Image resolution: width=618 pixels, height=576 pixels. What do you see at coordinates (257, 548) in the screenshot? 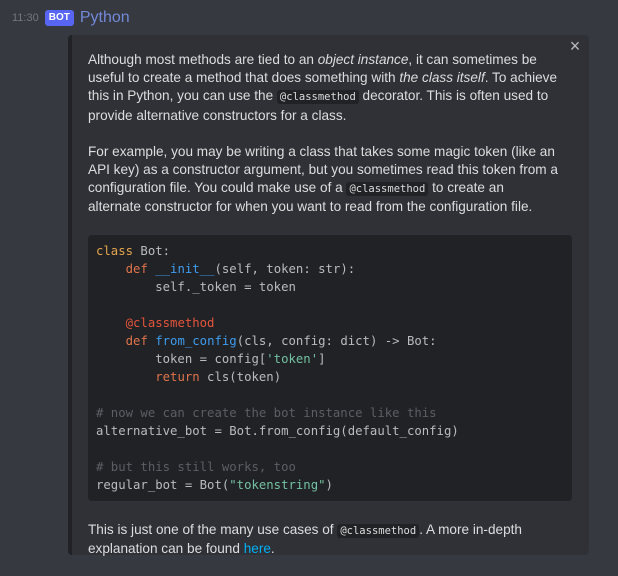
I see `here-link: here` at bounding box center [257, 548].